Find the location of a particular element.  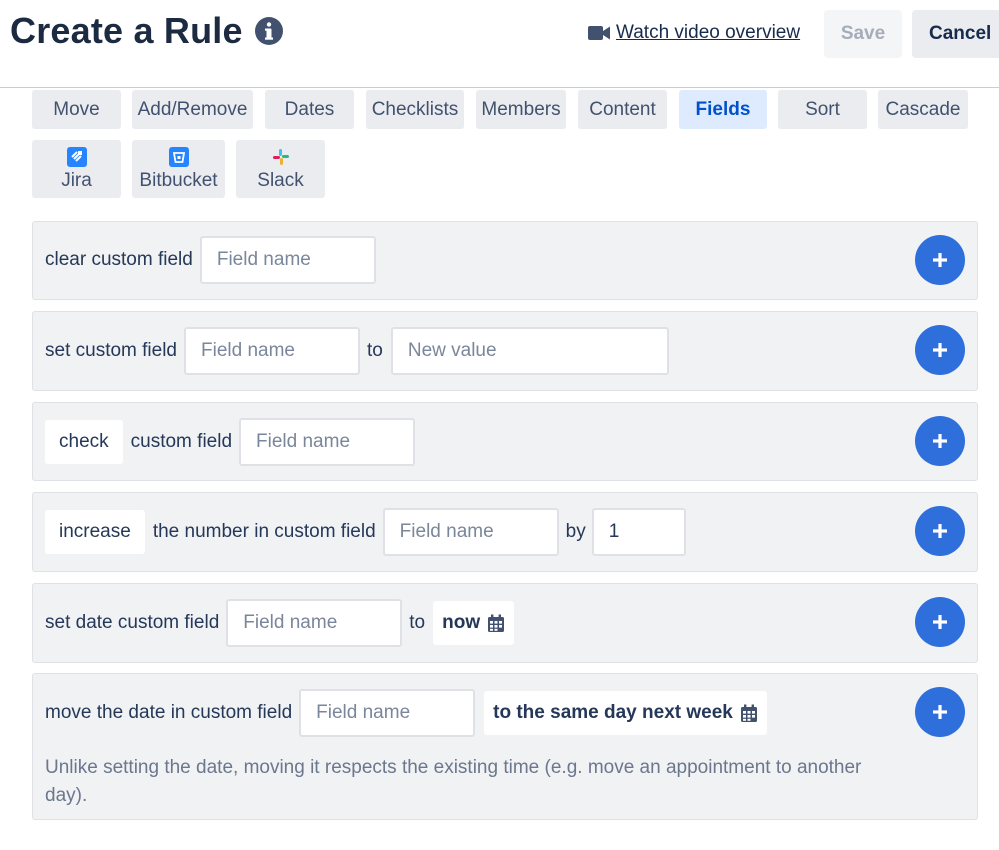

cancel-button: Cancel is located at coordinates (955, 34).